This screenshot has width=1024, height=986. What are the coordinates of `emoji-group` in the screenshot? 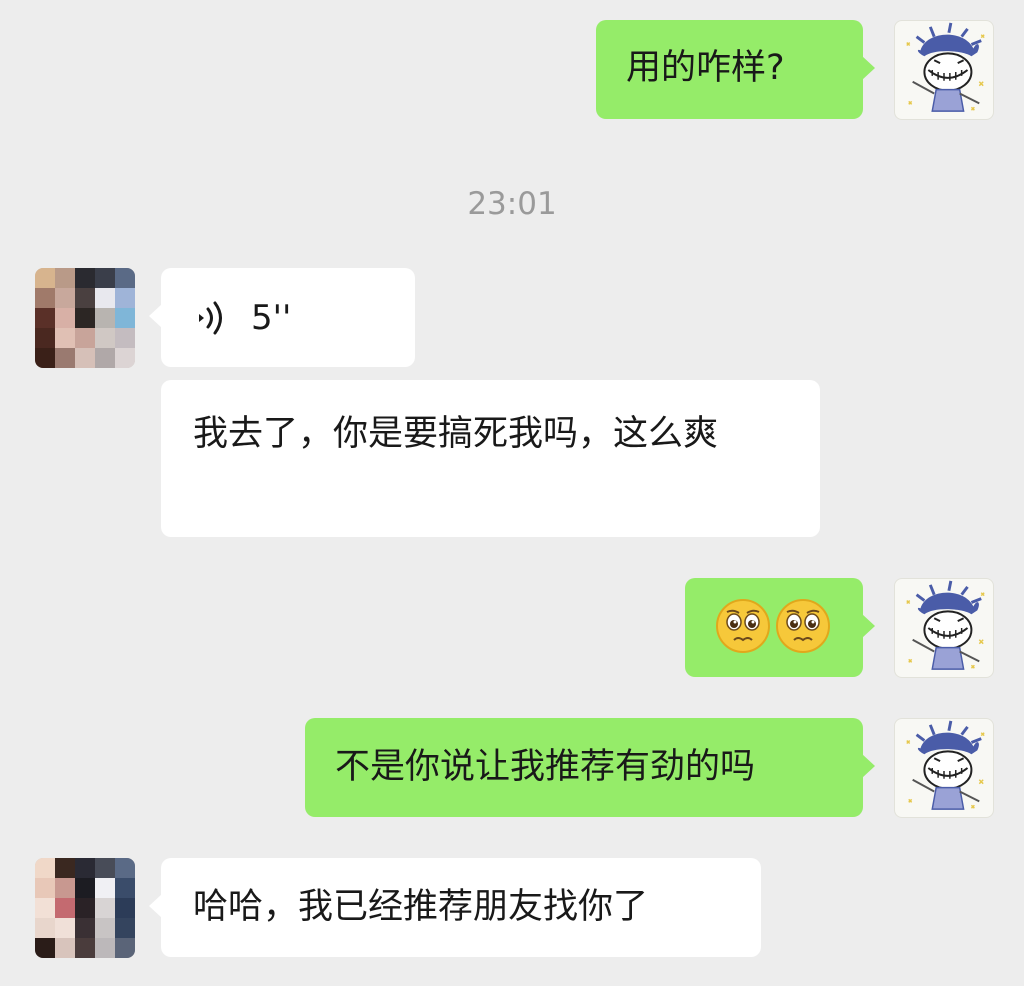 It's located at (773, 626).